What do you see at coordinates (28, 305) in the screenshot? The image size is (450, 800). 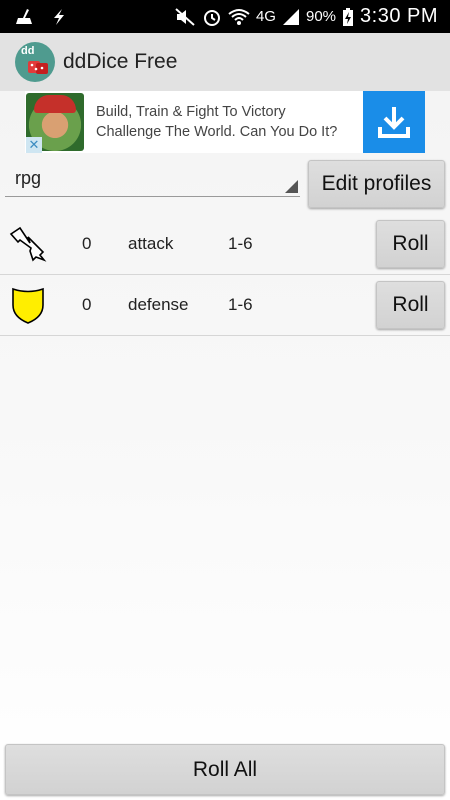 I see `shield-icon` at bounding box center [28, 305].